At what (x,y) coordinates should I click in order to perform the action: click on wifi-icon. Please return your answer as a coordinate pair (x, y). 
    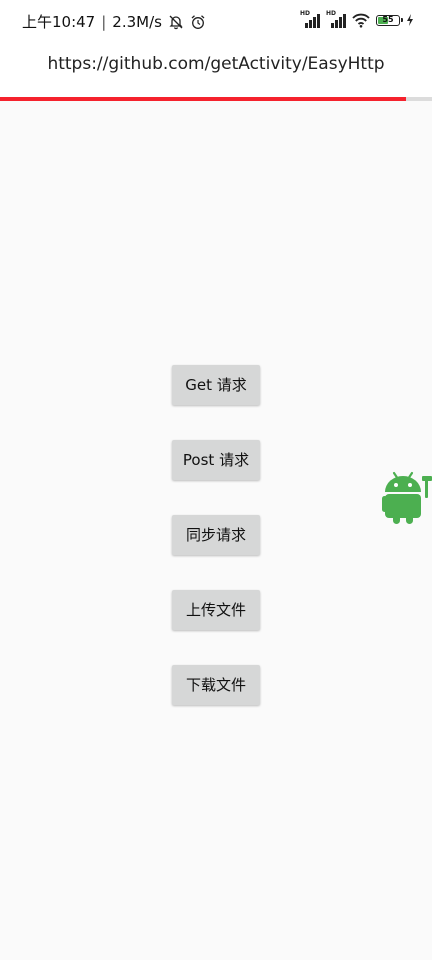
    Looking at the image, I should click on (361, 20).